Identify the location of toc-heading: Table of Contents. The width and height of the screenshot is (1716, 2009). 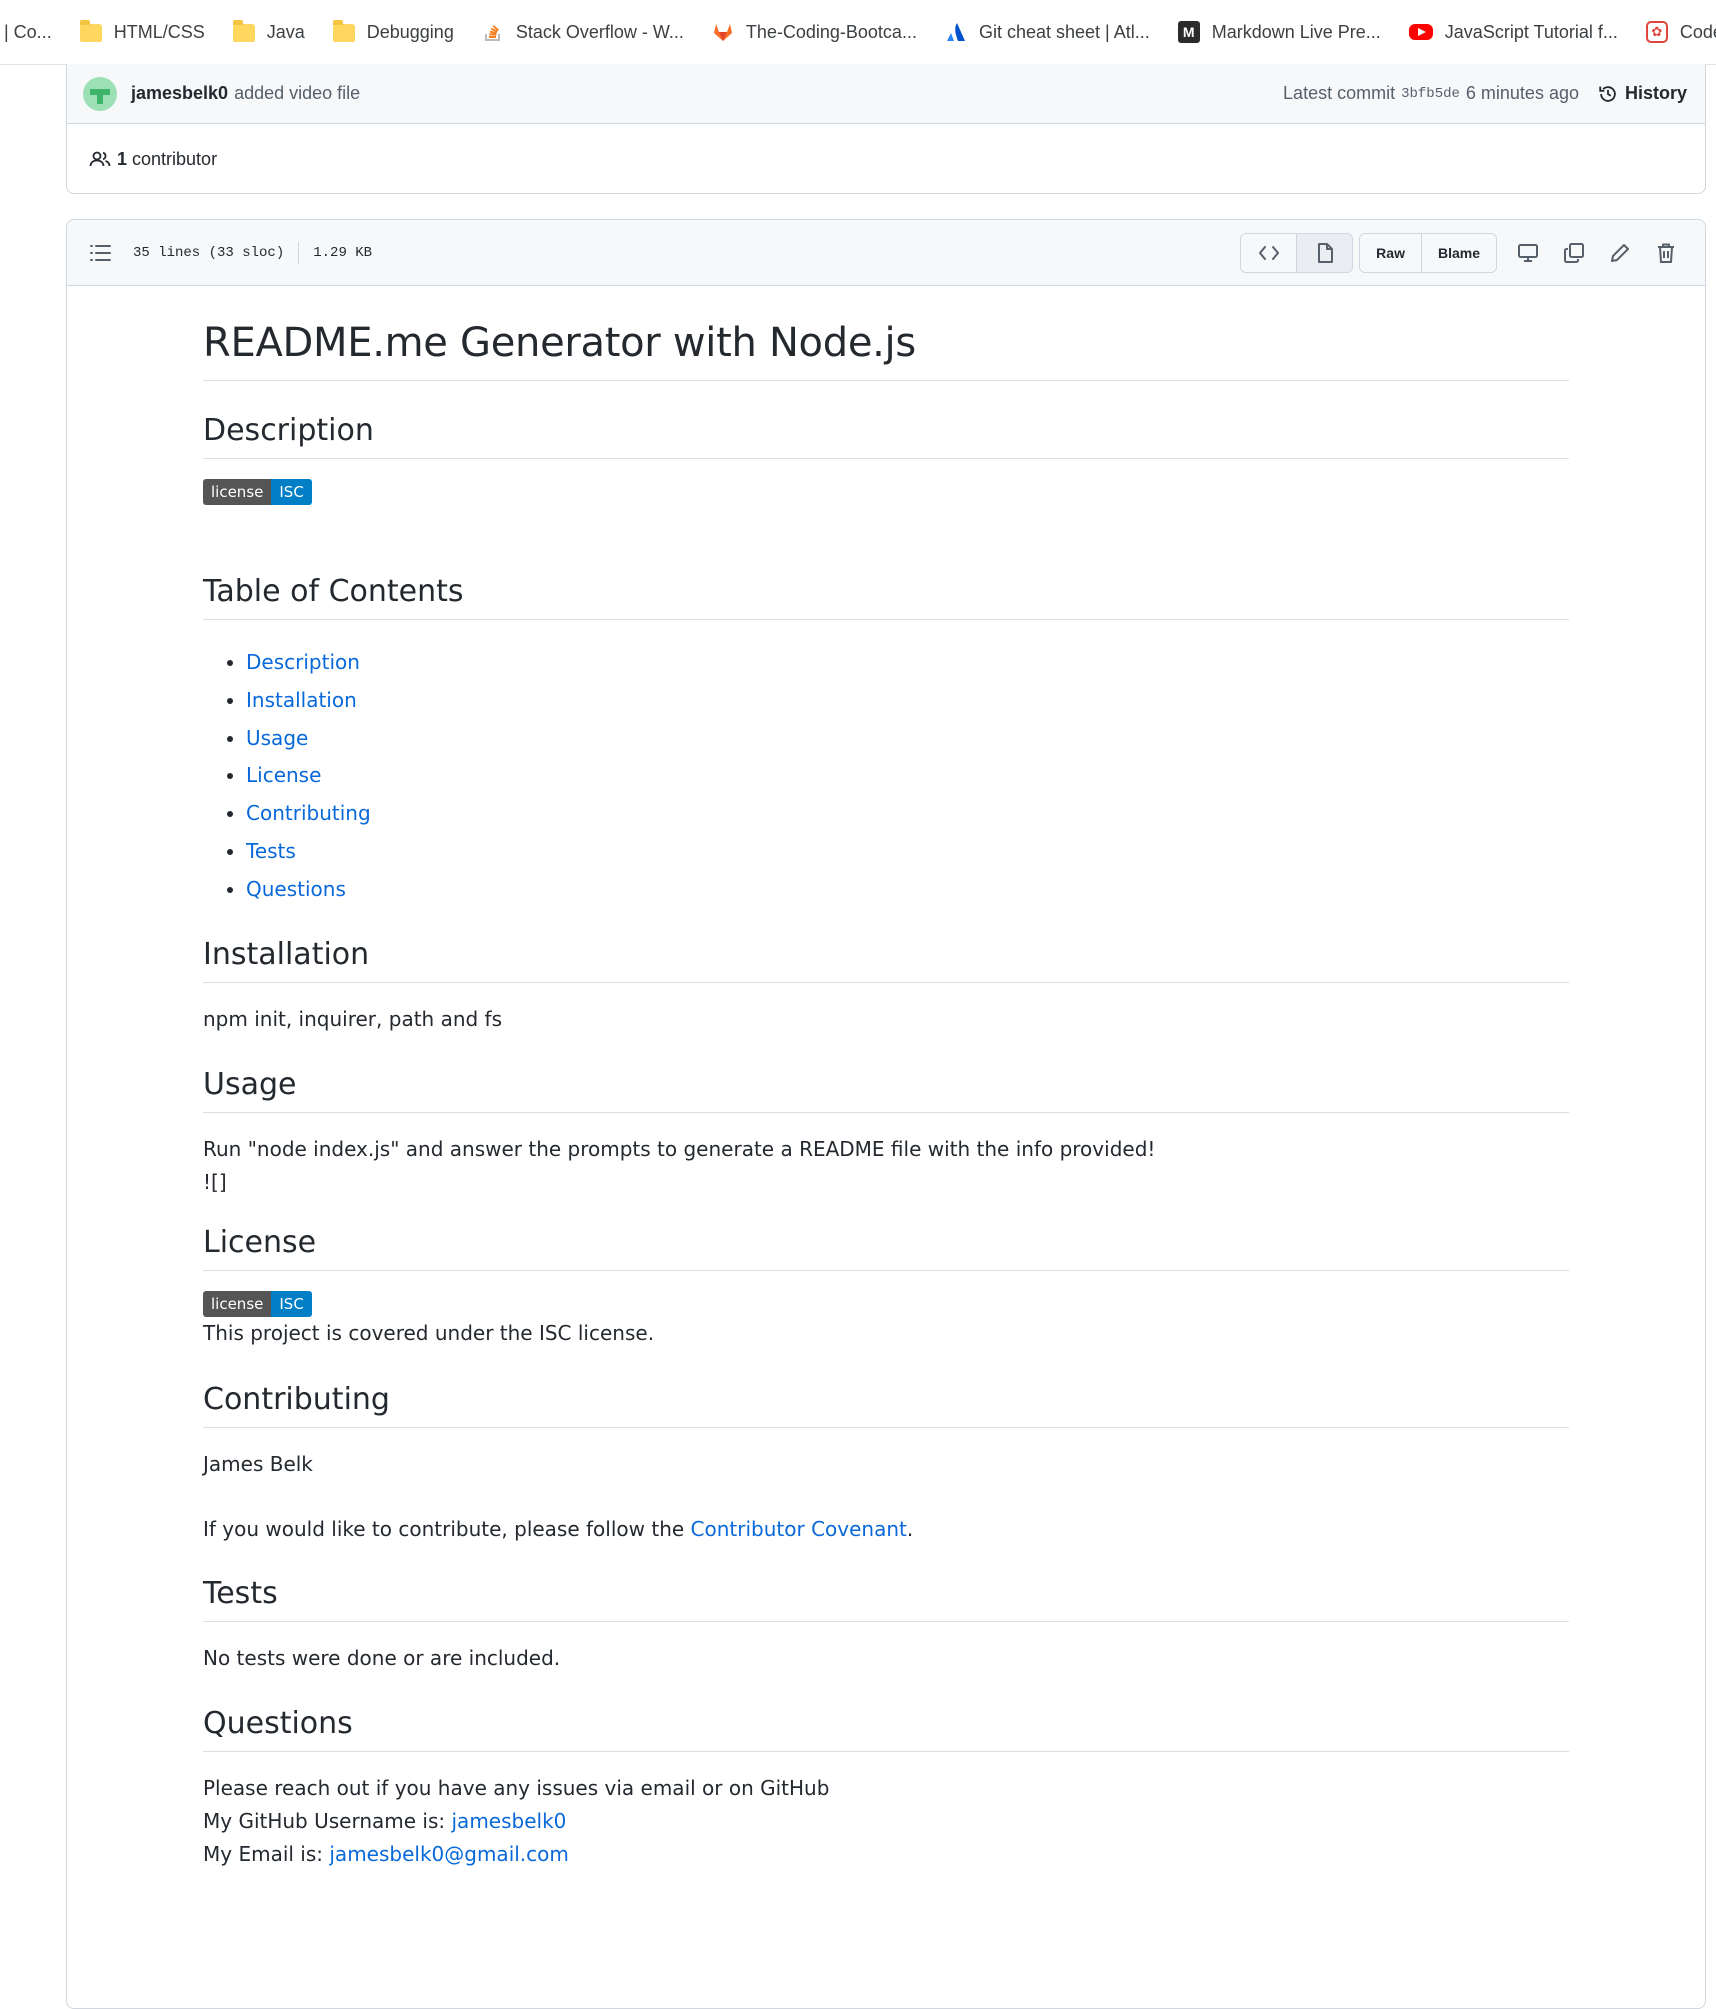
(886, 597).